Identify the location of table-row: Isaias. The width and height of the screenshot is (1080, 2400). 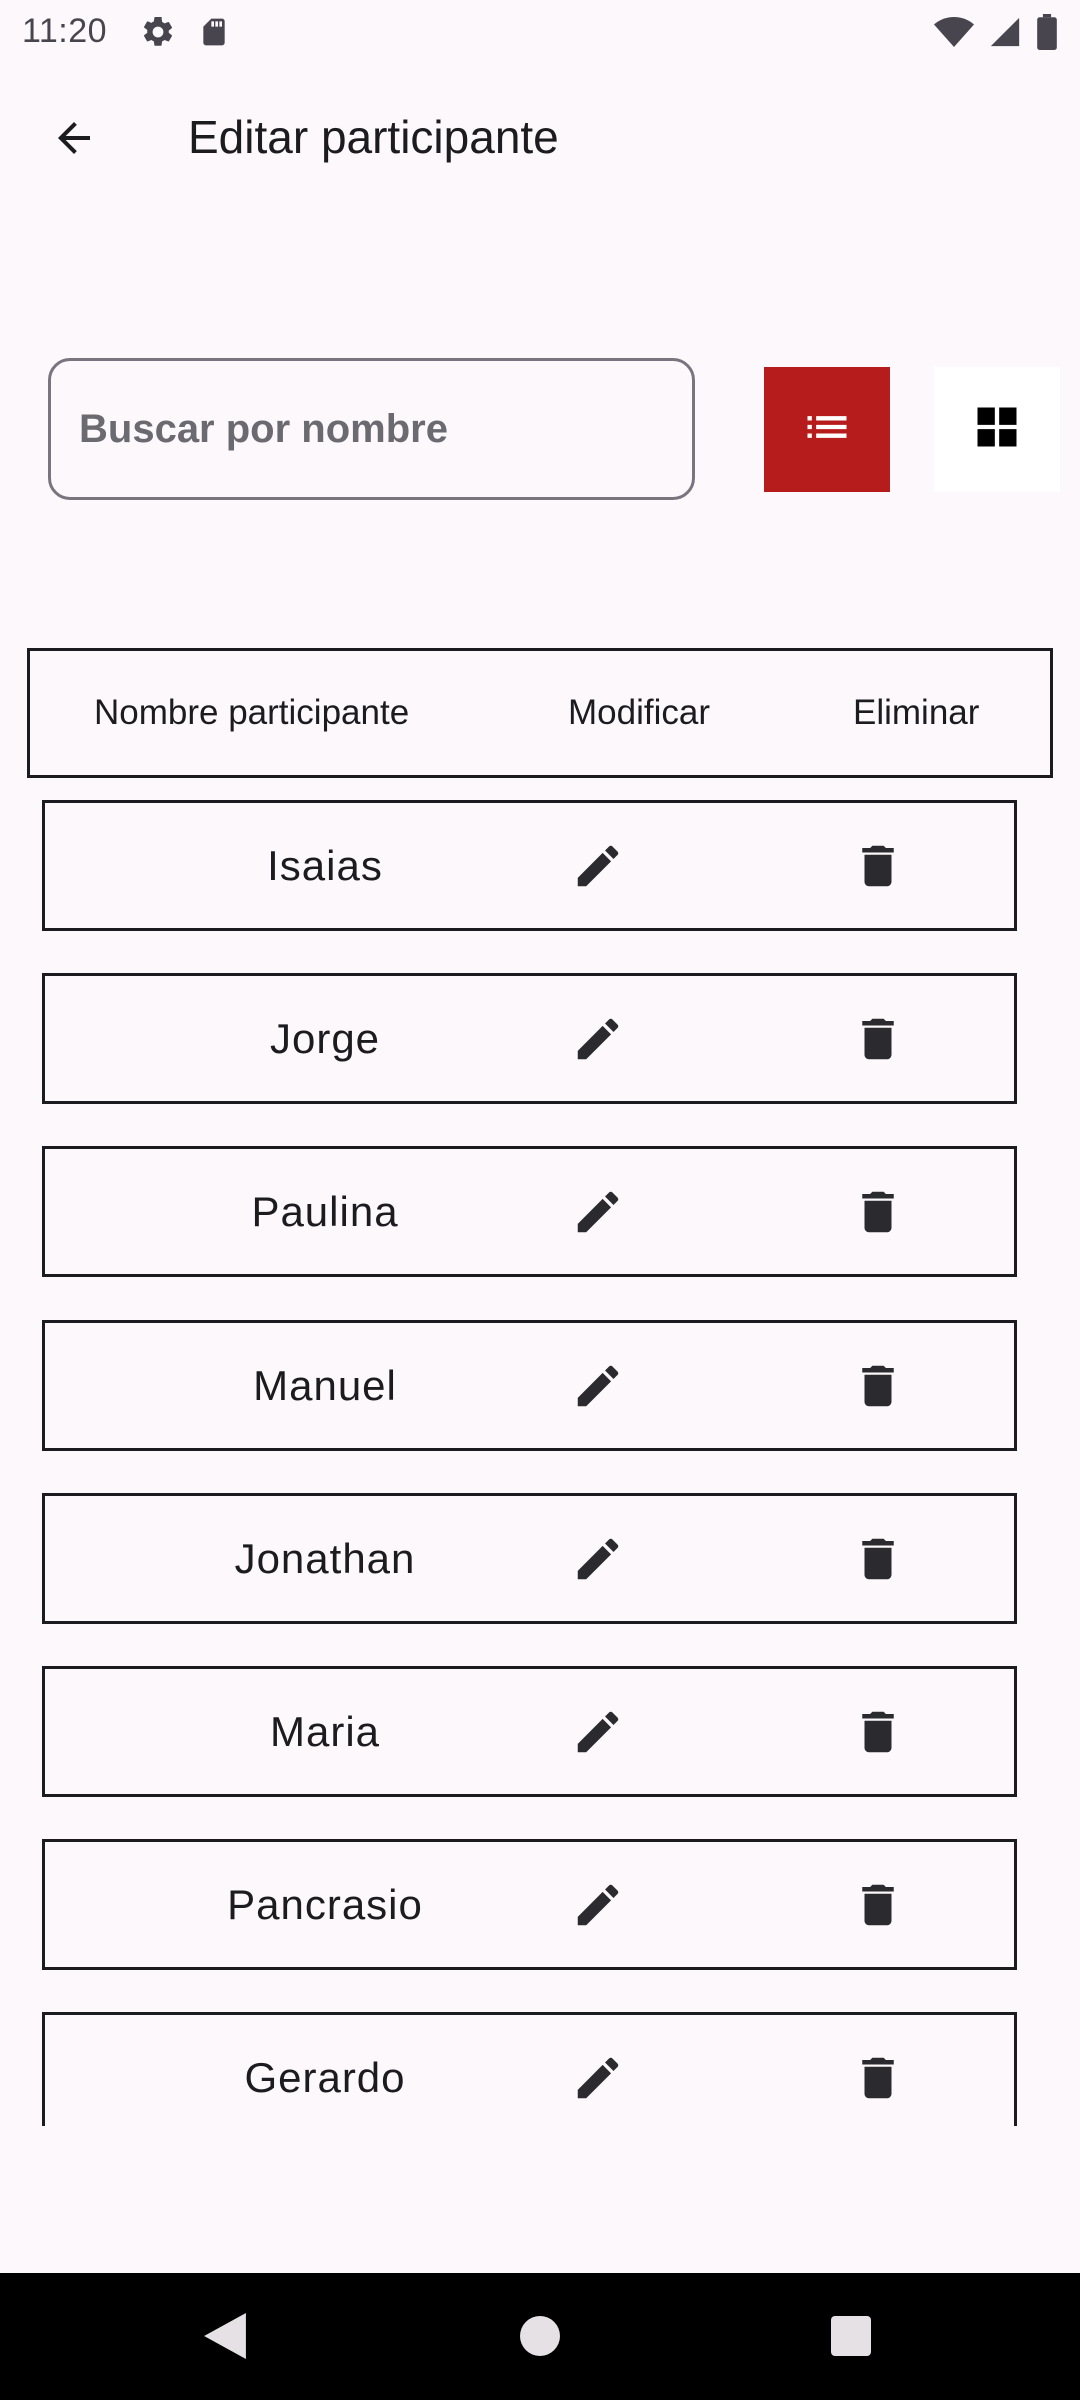
(529, 865).